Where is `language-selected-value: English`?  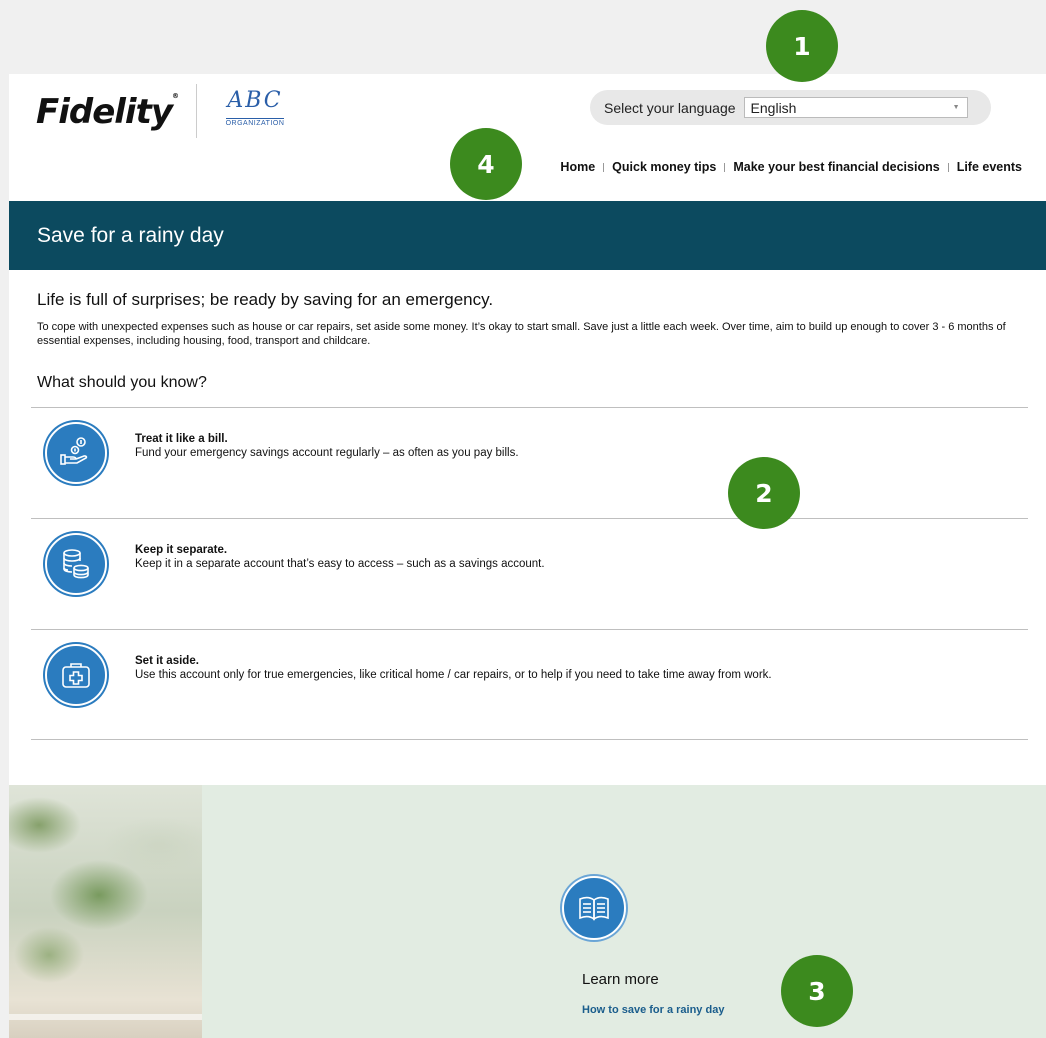
language-selected-value: English is located at coordinates (773, 107).